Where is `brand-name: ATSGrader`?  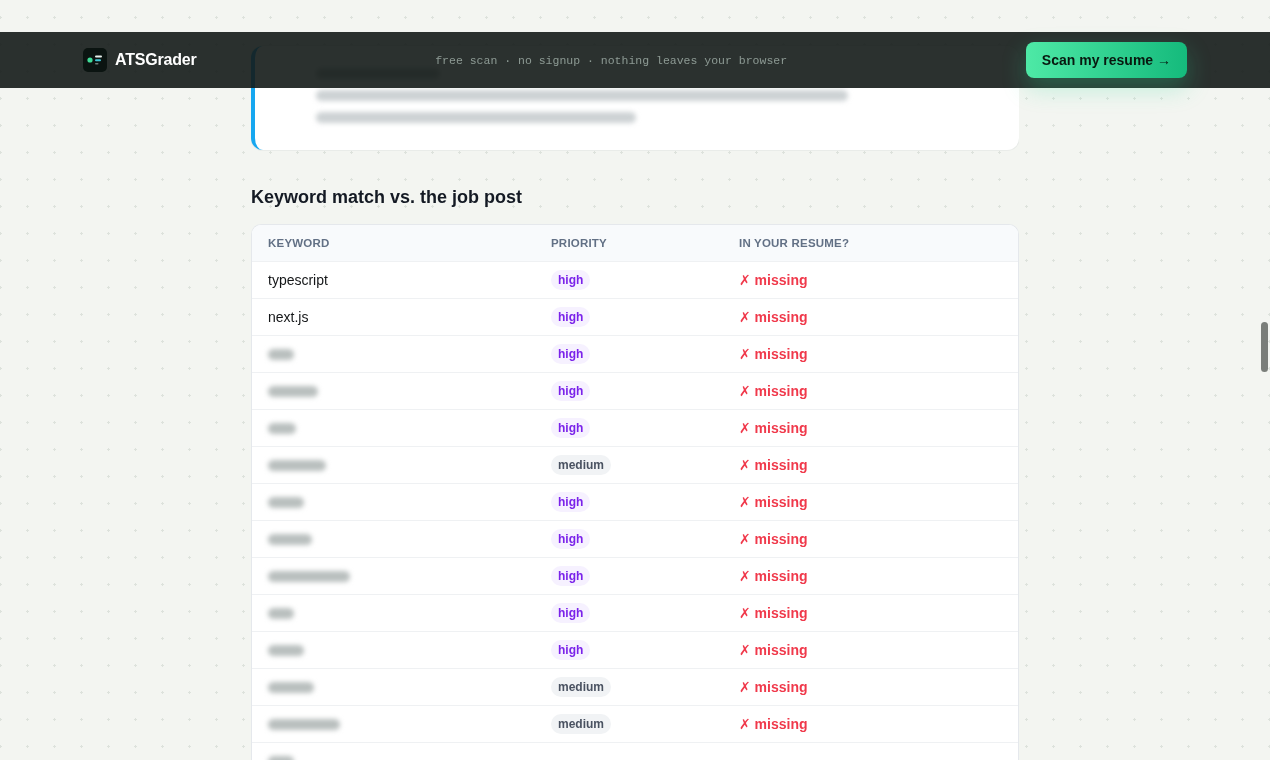
brand-name: ATSGrader is located at coordinates (156, 60).